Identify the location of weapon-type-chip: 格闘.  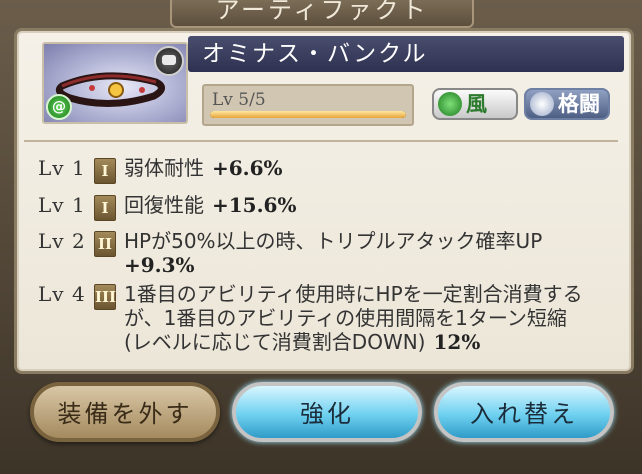
(567, 104).